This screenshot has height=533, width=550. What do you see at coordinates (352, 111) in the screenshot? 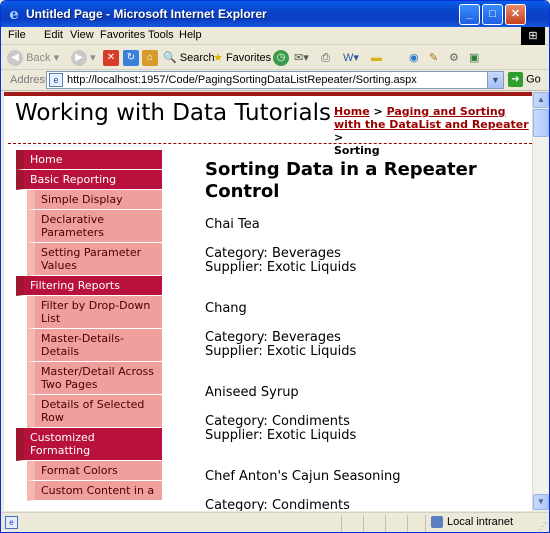
I see `breadcrumb-home-link: Home` at bounding box center [352, 111].